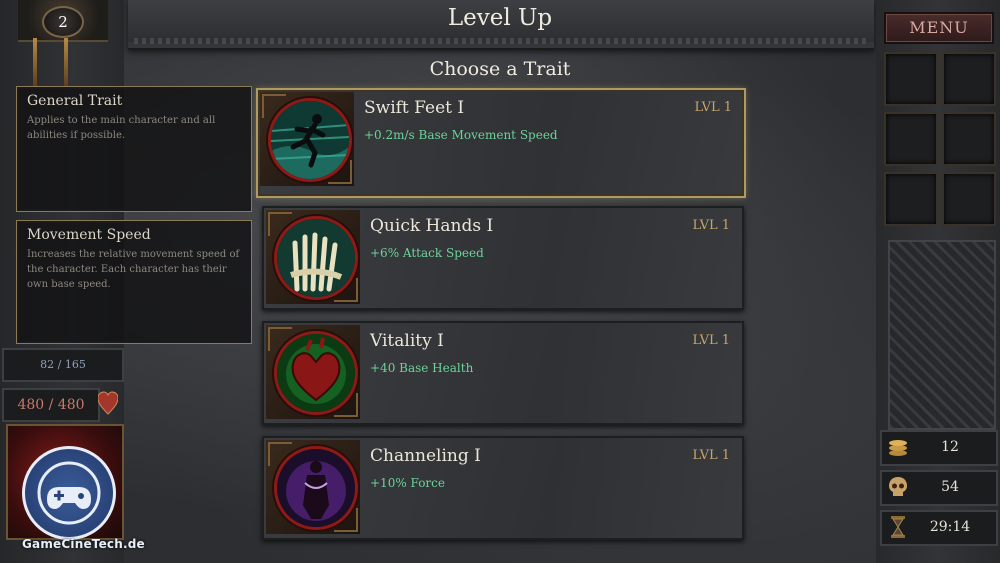  I want to click on coin-counter: 12, so click(939, 448).